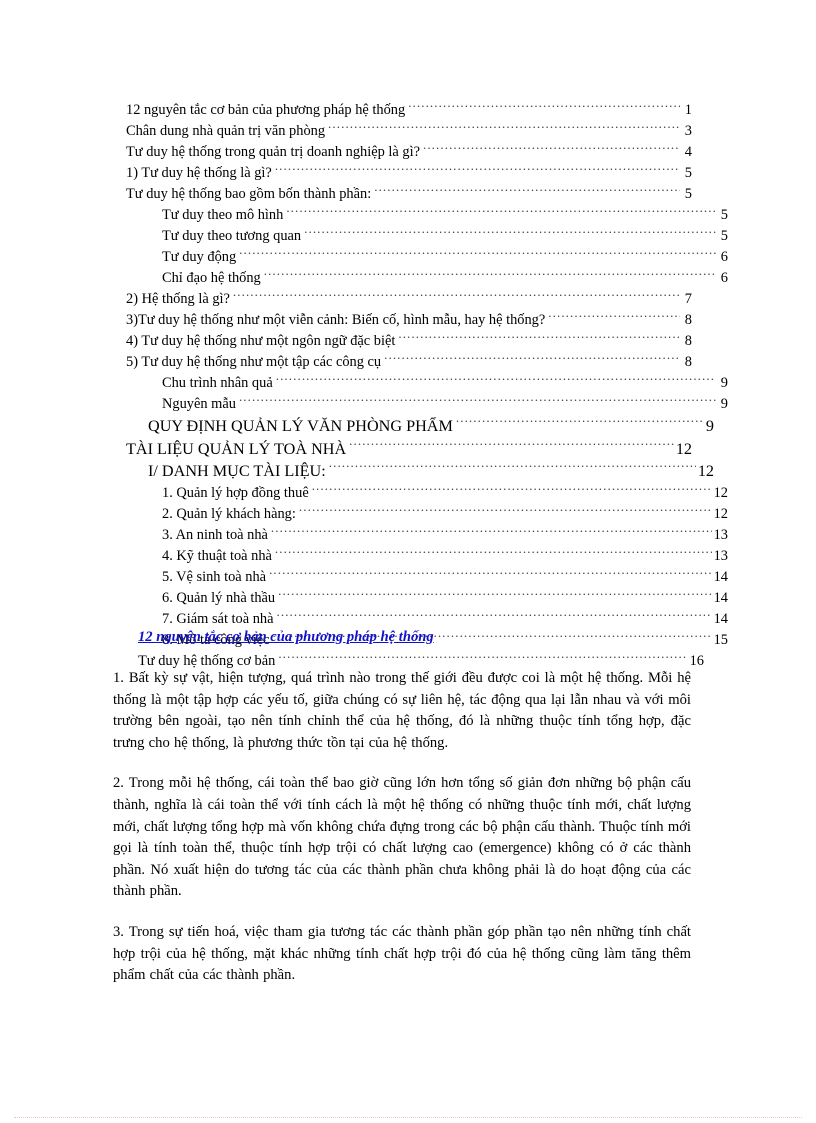 The height and width of the screenshot is (1123, 816). I want to click on toc-entry: Chu trình nhân quả 9, so click(445, 383).